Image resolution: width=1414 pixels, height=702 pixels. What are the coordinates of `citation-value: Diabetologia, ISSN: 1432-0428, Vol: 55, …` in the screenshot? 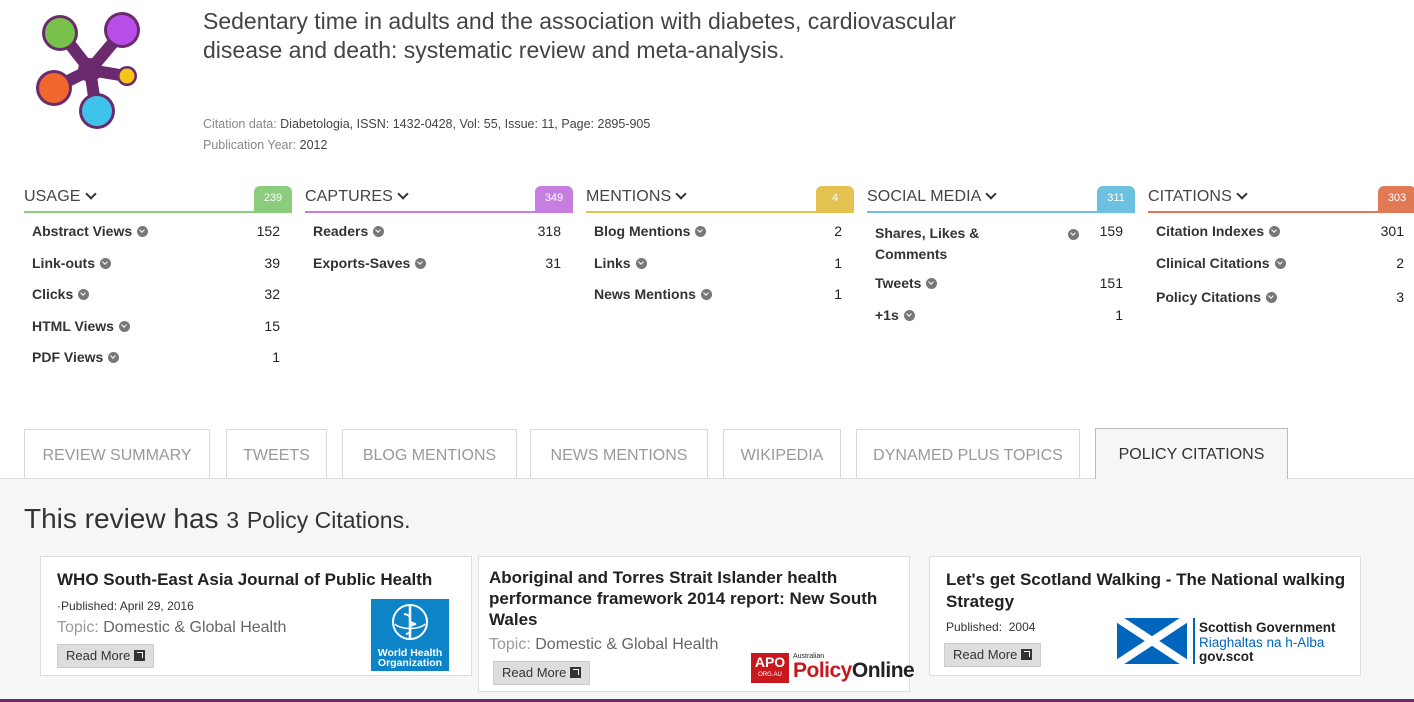 It's located at (465, 124).